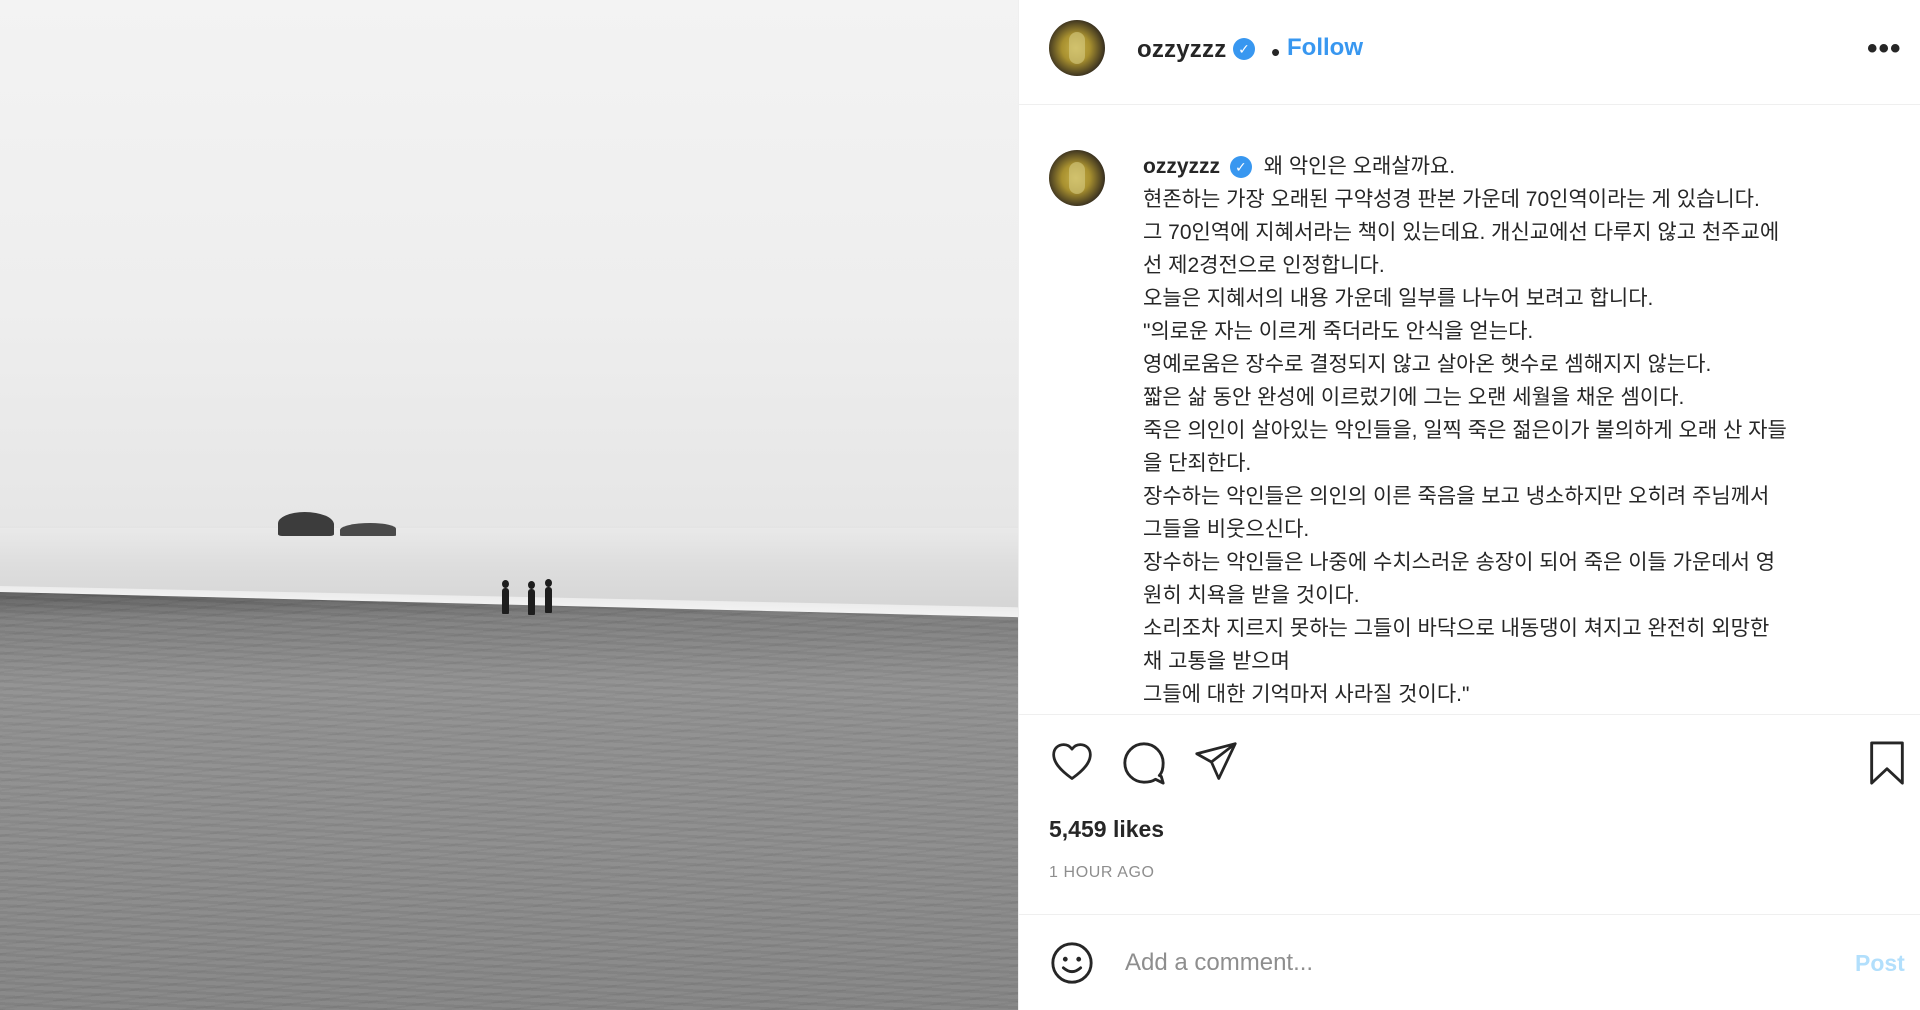 Image resolution: width=1920 pixels, height=1010 pixels. What do you see at coordinates (1216, 661) in the screenshot?
I see `caption-line: 채 고통을 받으며` at bounding box center [1216, 661].